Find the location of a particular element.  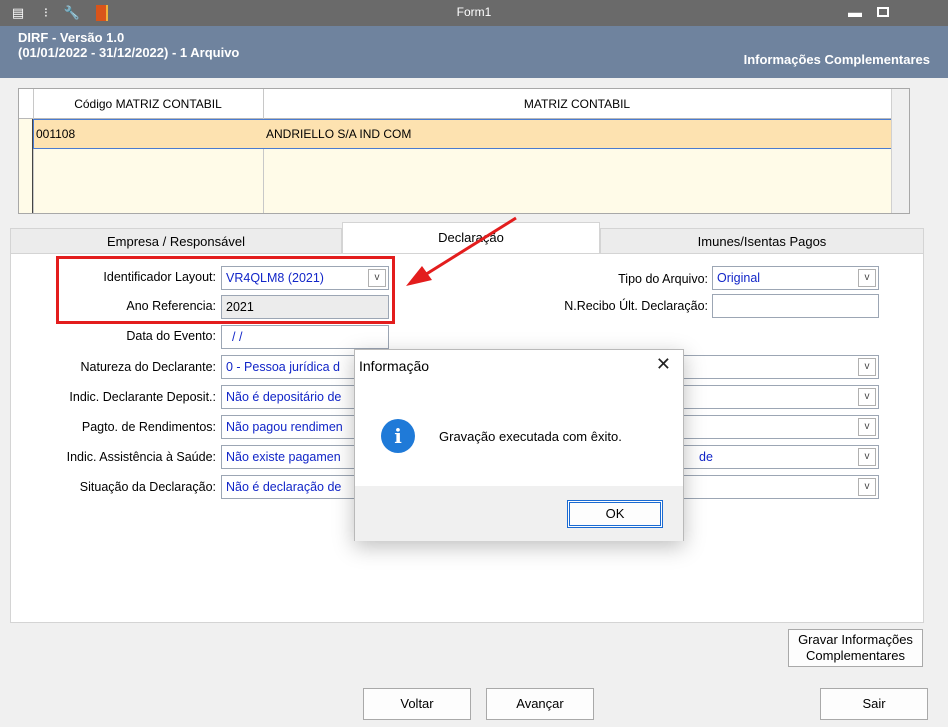

label-natureza-declarante: Natureza do Declarante: is located at coordinates (148, 367).